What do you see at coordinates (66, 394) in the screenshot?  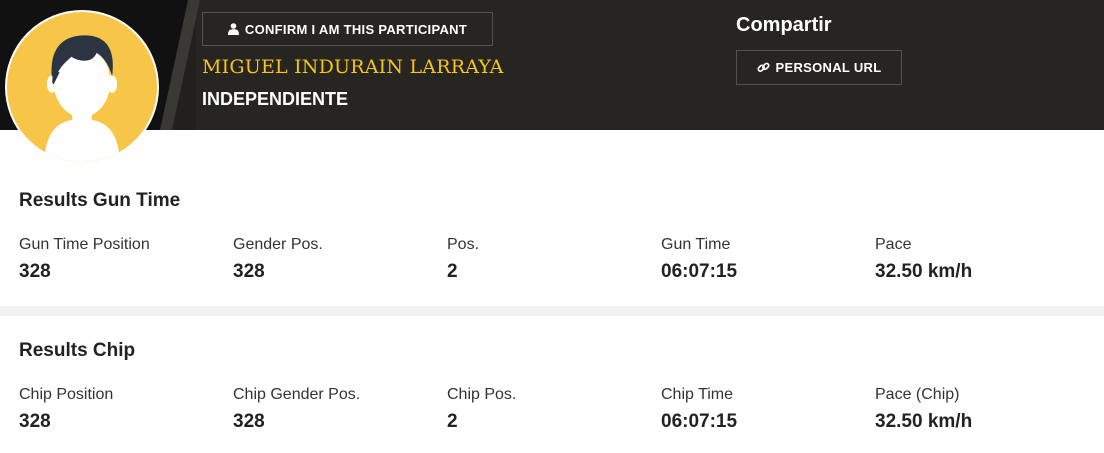 I see `stat-label: Chip Position` at bounding box center [66, 394].